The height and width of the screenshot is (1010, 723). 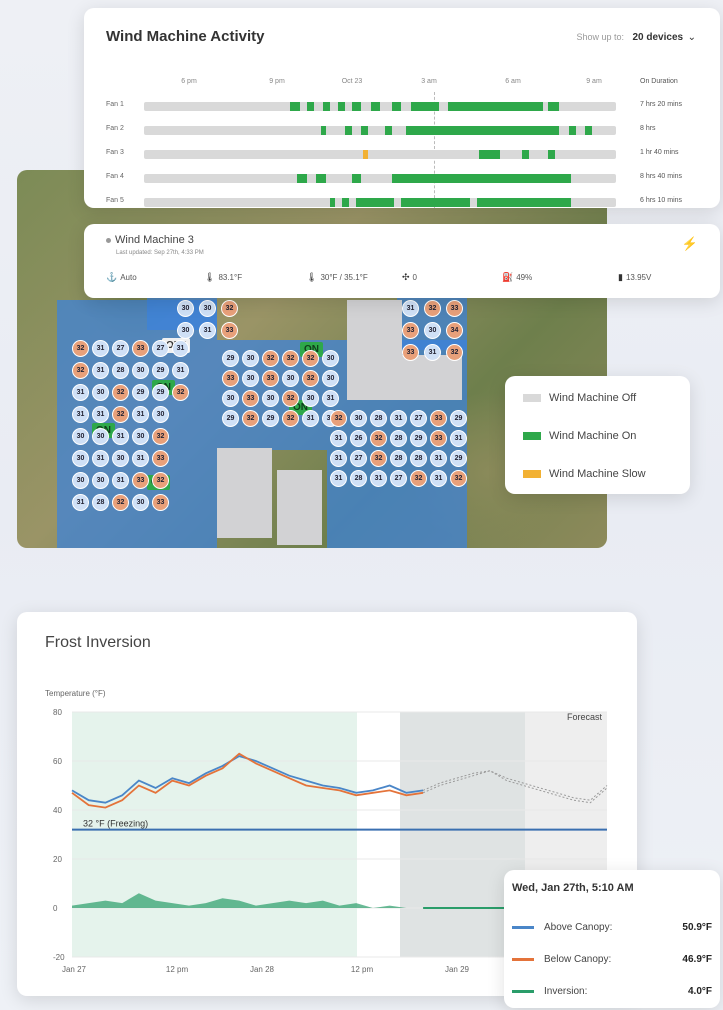 What do you see at coordinates (690, 244) in the screenshot?
I see `disconnected-icon: ⚡` at bounding box center [690, 244].